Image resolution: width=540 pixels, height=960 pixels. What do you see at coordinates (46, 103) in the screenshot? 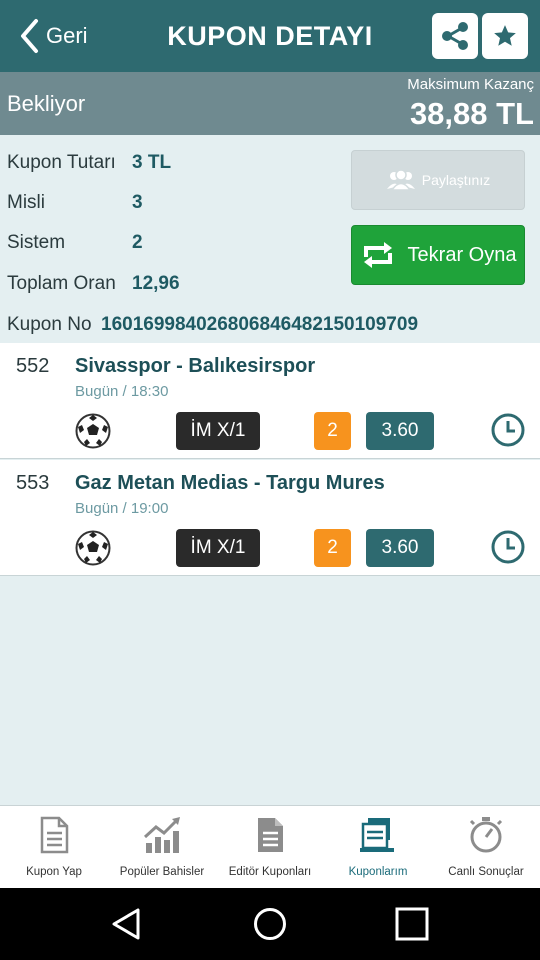
I see `coupon-status: Bekliyor` at bounding box center [46, 103].